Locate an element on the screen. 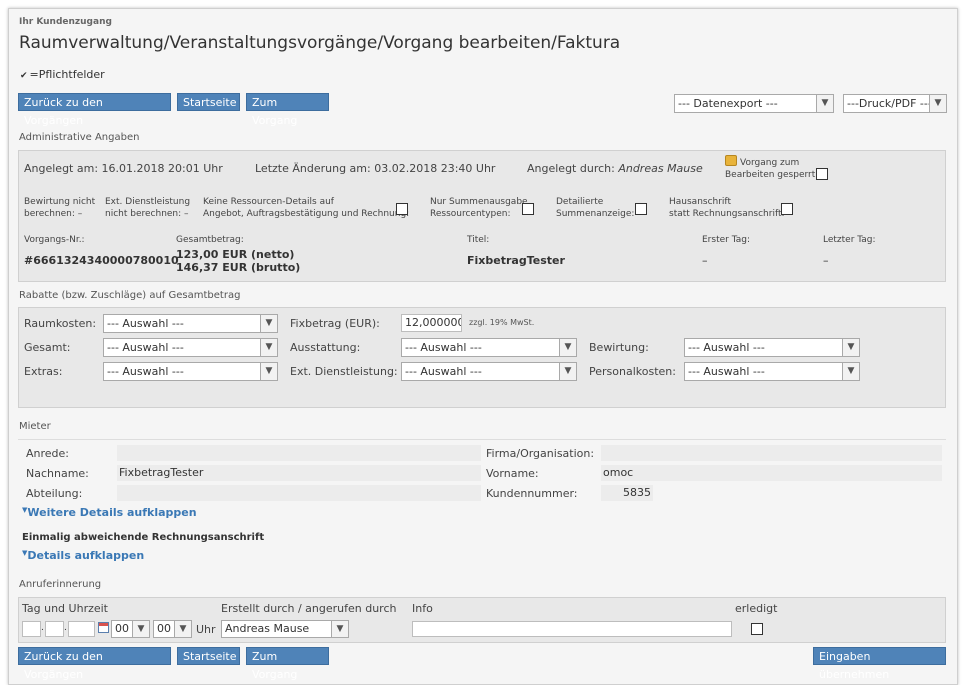 This screenshot has width=965, height=685. month-input is located at coordinates (54, 629).